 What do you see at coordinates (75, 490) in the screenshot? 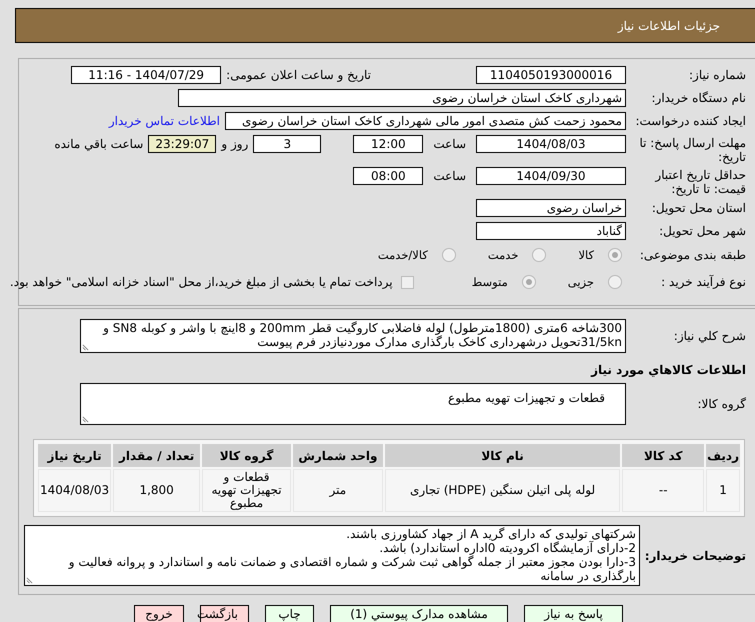
I see `table-cell: 1404/08/03` at bounding box center [75, 490].